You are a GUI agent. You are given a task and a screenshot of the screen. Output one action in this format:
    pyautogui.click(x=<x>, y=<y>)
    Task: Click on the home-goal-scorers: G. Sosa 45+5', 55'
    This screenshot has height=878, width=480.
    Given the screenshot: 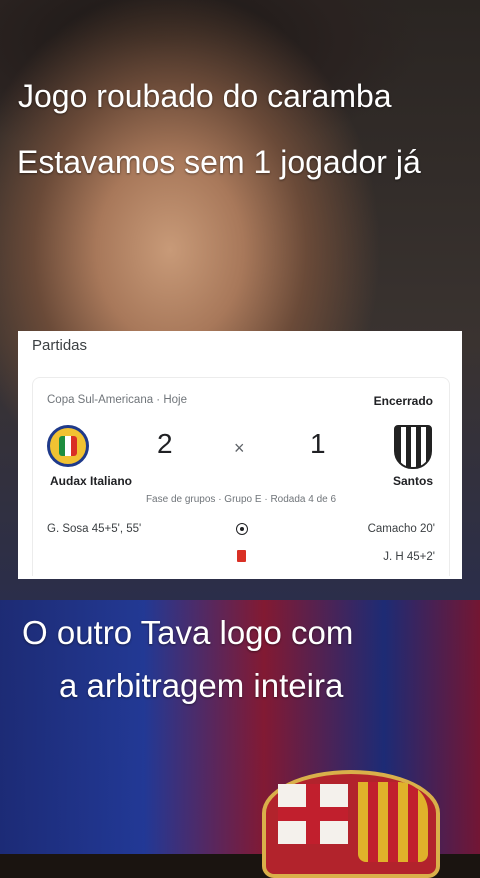 What is the action you would take?
    pyautogui.click(x=94, y=529)
    